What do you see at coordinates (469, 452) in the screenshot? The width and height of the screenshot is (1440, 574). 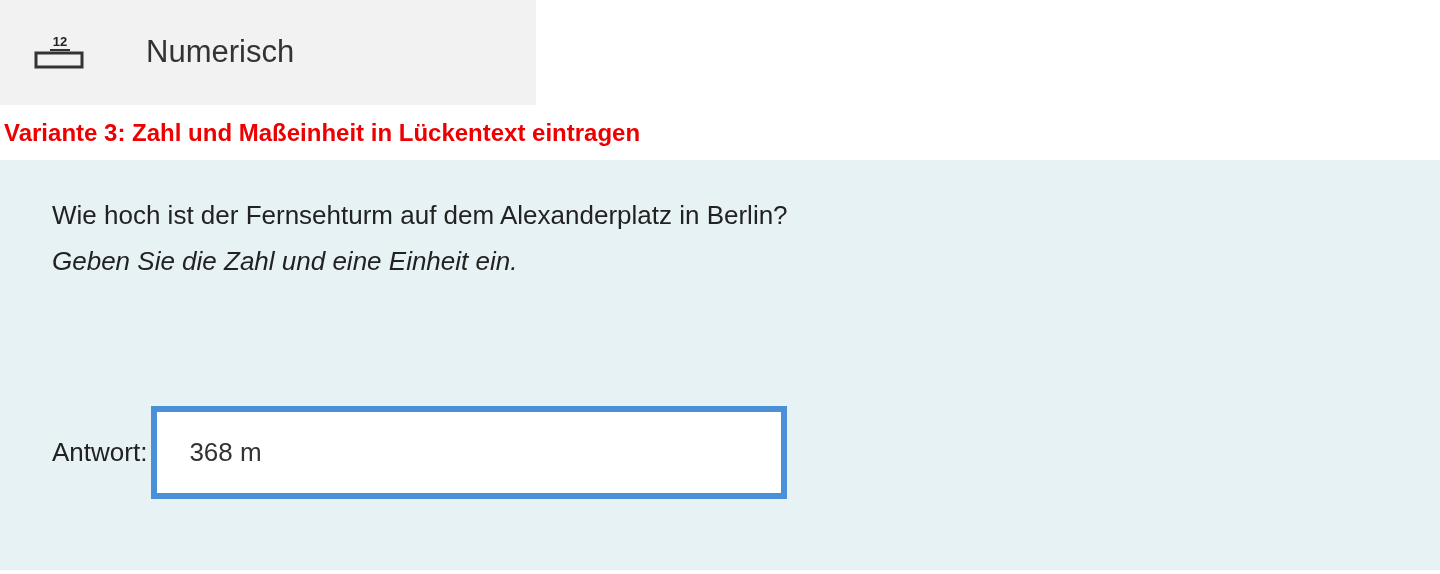 I see `answer-field: 368 m` at bounding box center [469, 452].